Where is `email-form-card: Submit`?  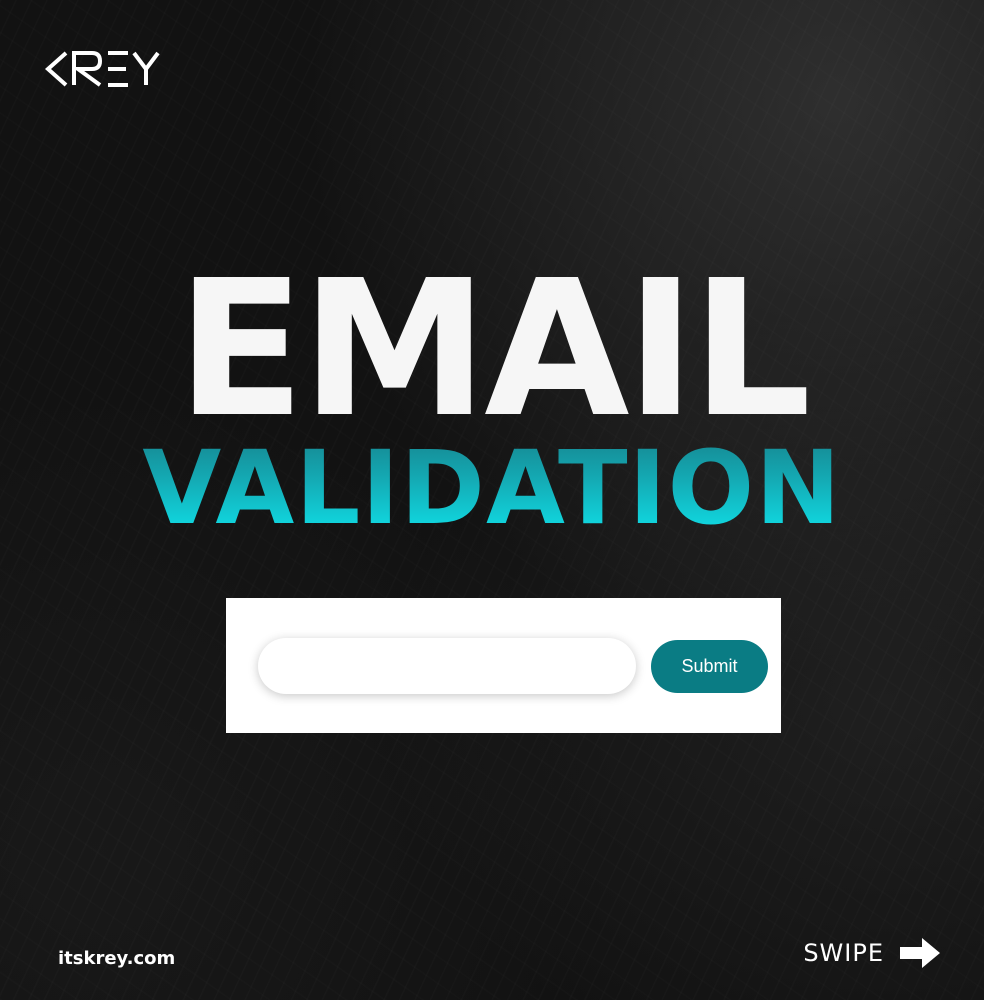
email-form-card: Submit is located at coordinates (503, 665).